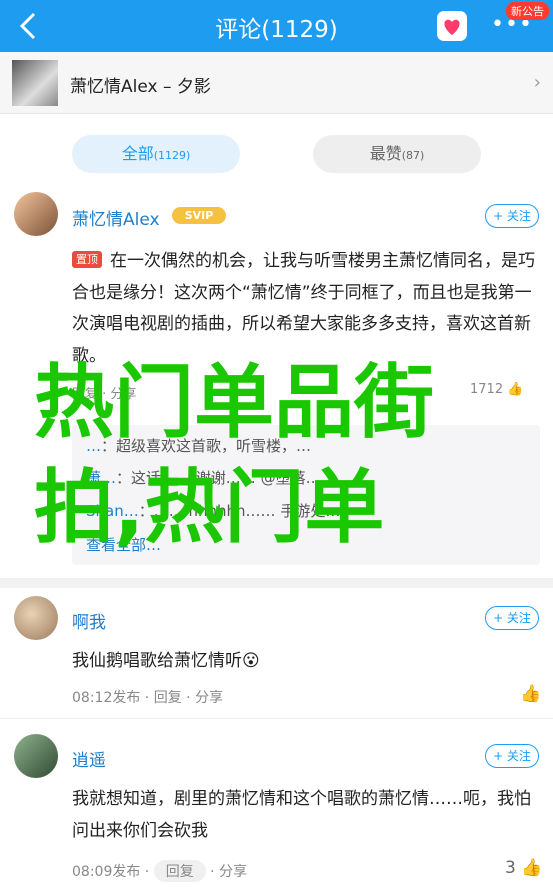  What do you see at coordinates (385, 153) in the screenshot?
I see `tab-hot-label: 最赞` at bounding box center [385, 153].